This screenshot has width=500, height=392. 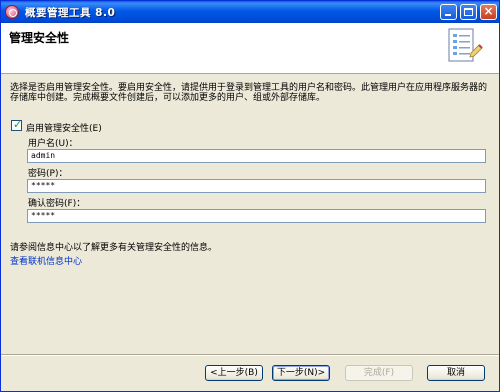 What do you see at coordinates (39, 38) in the screenshot?
I see `page-title: 管理安全性` at bounding box center [39, 38].